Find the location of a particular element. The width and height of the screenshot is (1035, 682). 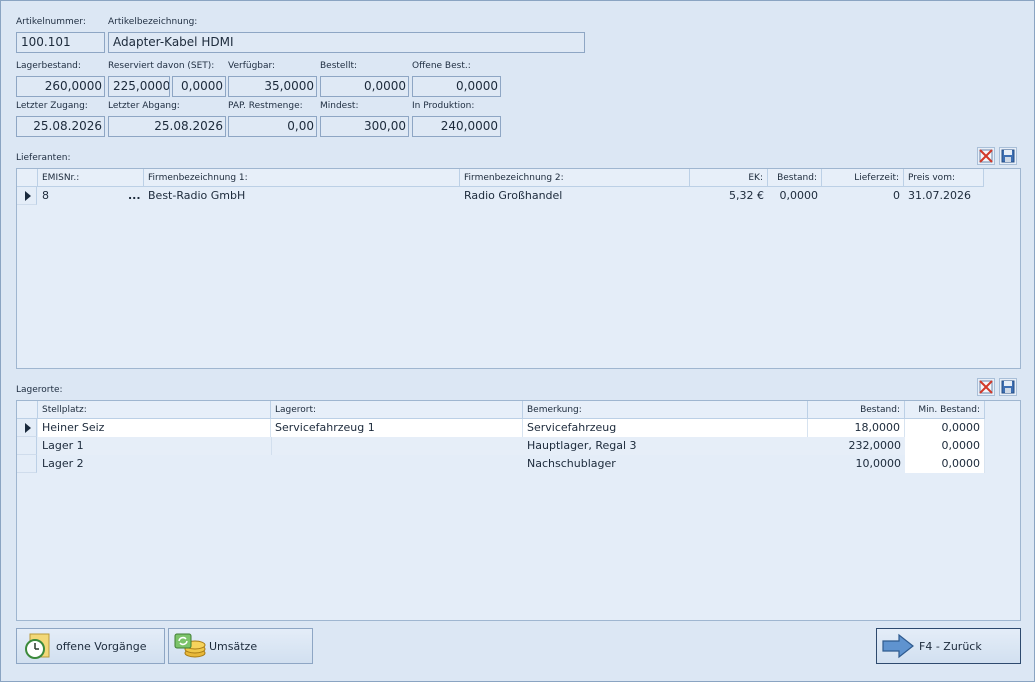

sales-button: Umsätze is located at coordinates (240, 646).